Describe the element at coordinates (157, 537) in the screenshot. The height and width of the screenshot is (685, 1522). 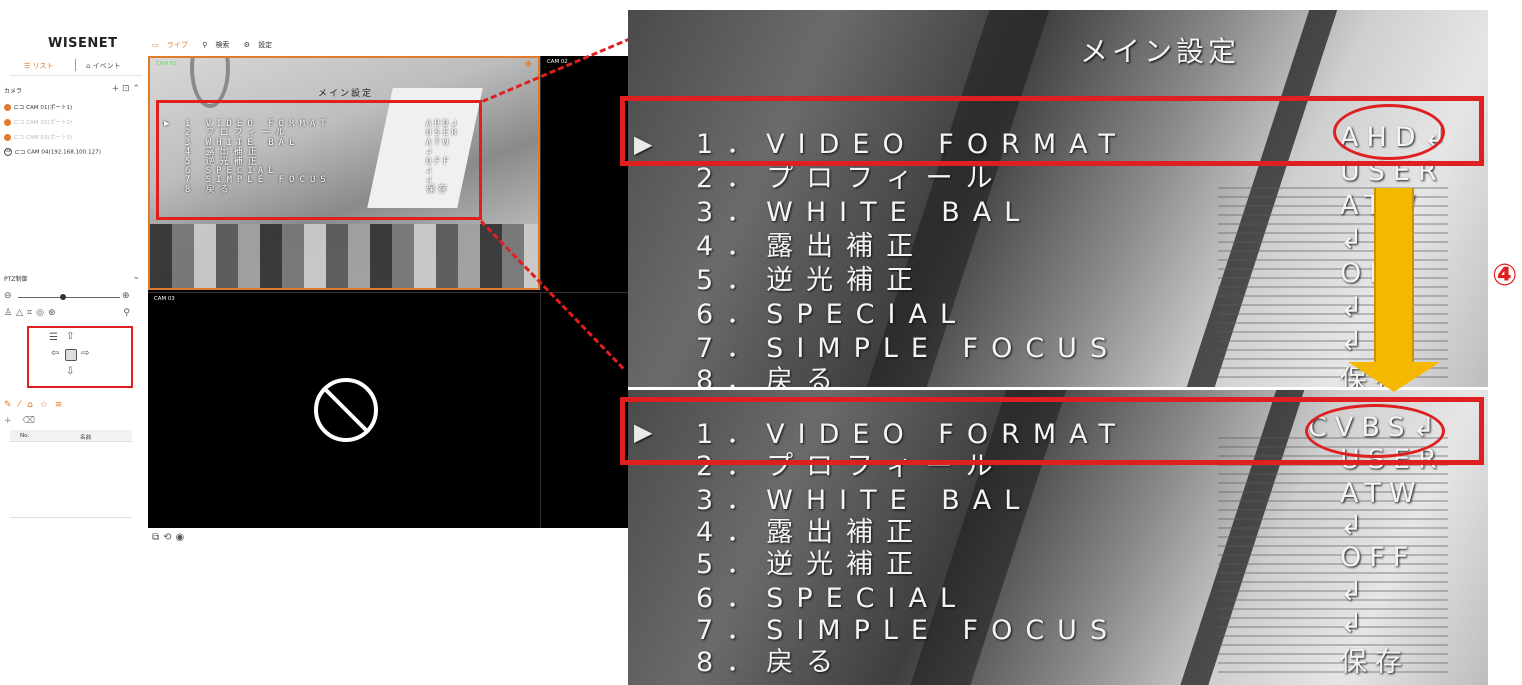
I see `export-icon: ⧉` at that location.